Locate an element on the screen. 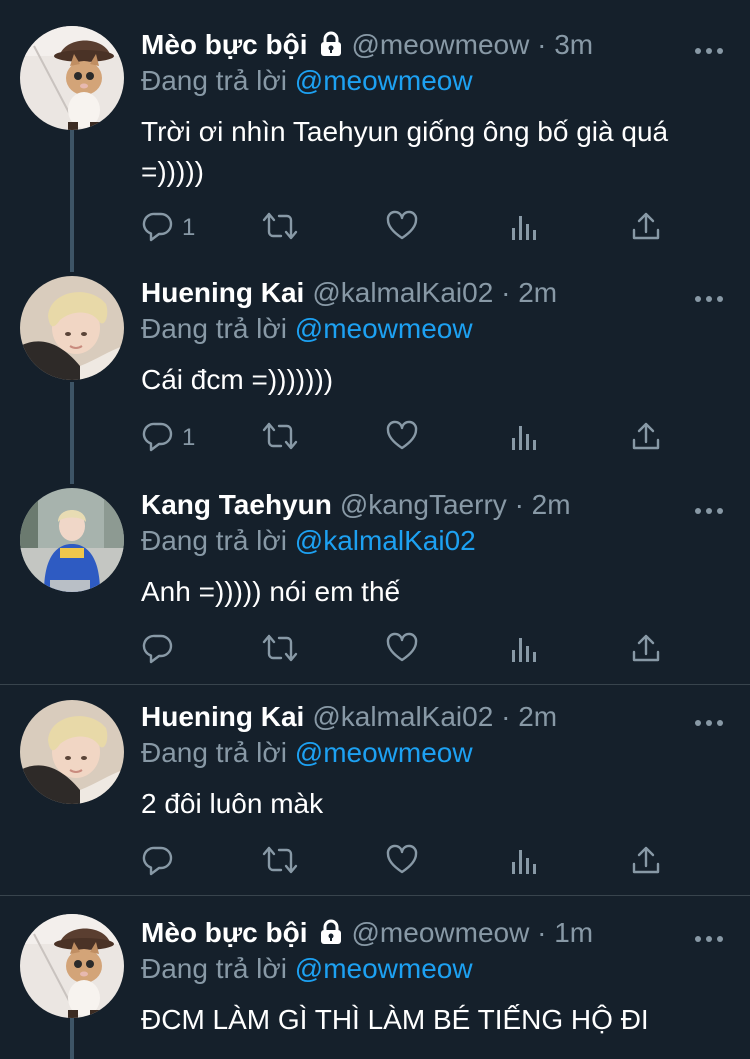 This screenshot has width=750, height=1059. tweet-text: 2 đôi luôn màk is located at coordinates (232, 803).